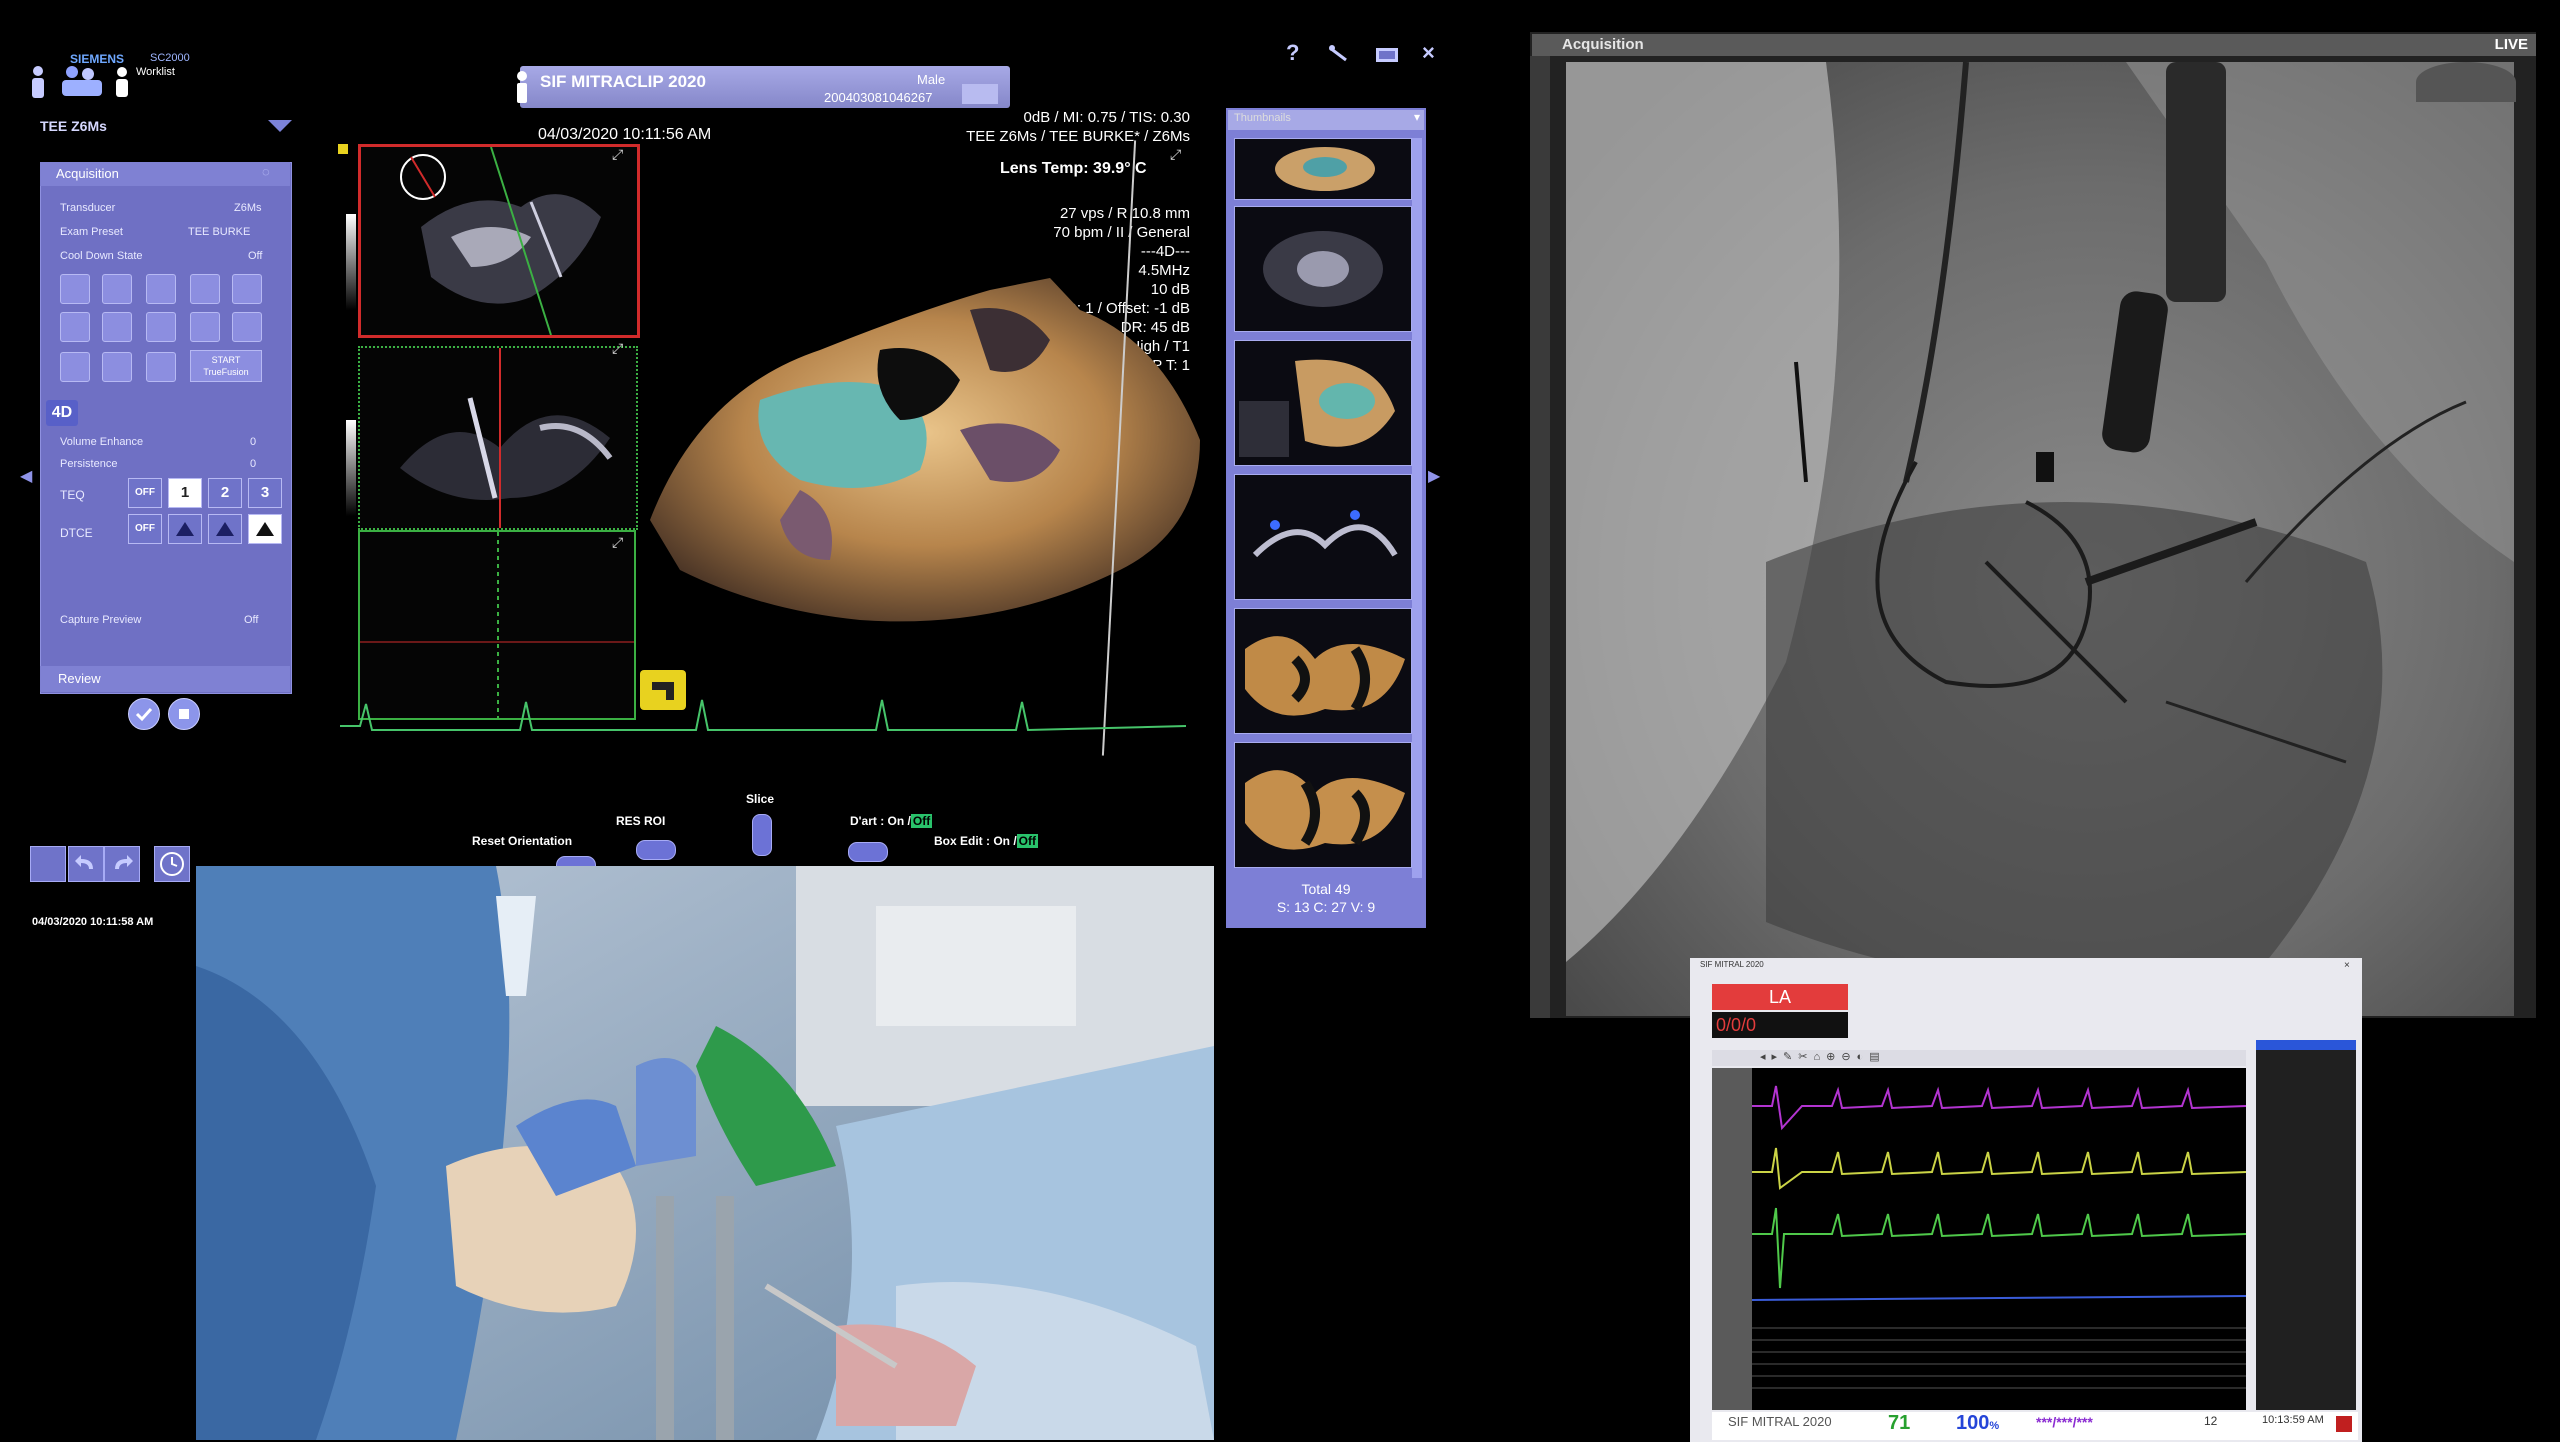  I want to click on slice-slider, so click(762, 835).